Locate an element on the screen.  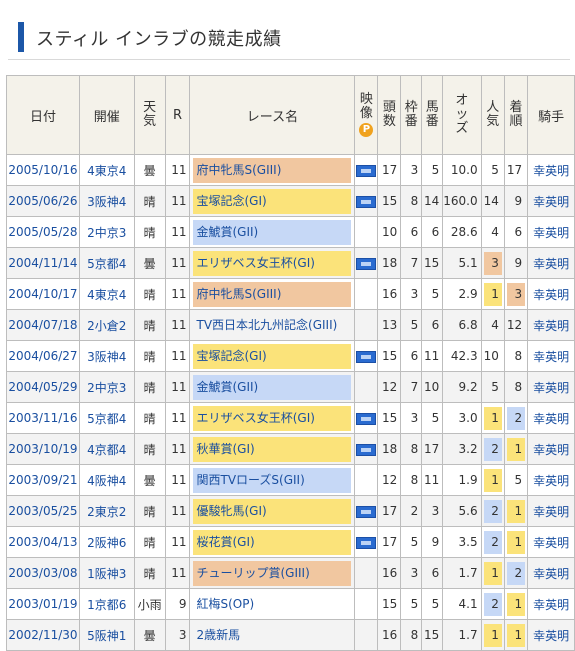
venue-link: 2東京2 is located at coordinates (106, 512).